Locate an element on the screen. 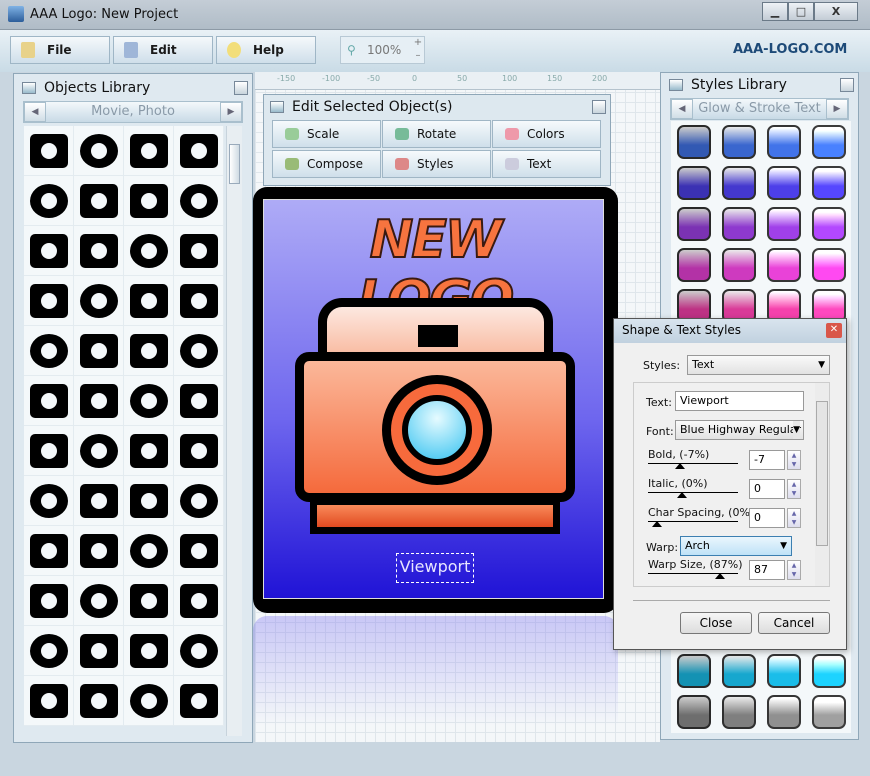 The width and height of the screenshot is (870, 776). file-button: File is located at coordinates (60, 50).